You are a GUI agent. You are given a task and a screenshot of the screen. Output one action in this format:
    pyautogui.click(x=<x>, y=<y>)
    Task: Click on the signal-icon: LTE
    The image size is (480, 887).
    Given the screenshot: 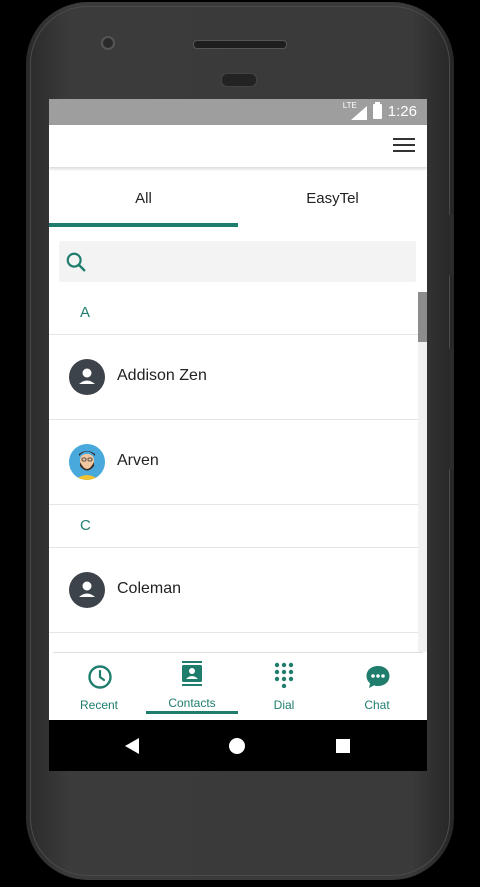 What is the action you would take?
    pyautogui.click(x=355, y=110)
    